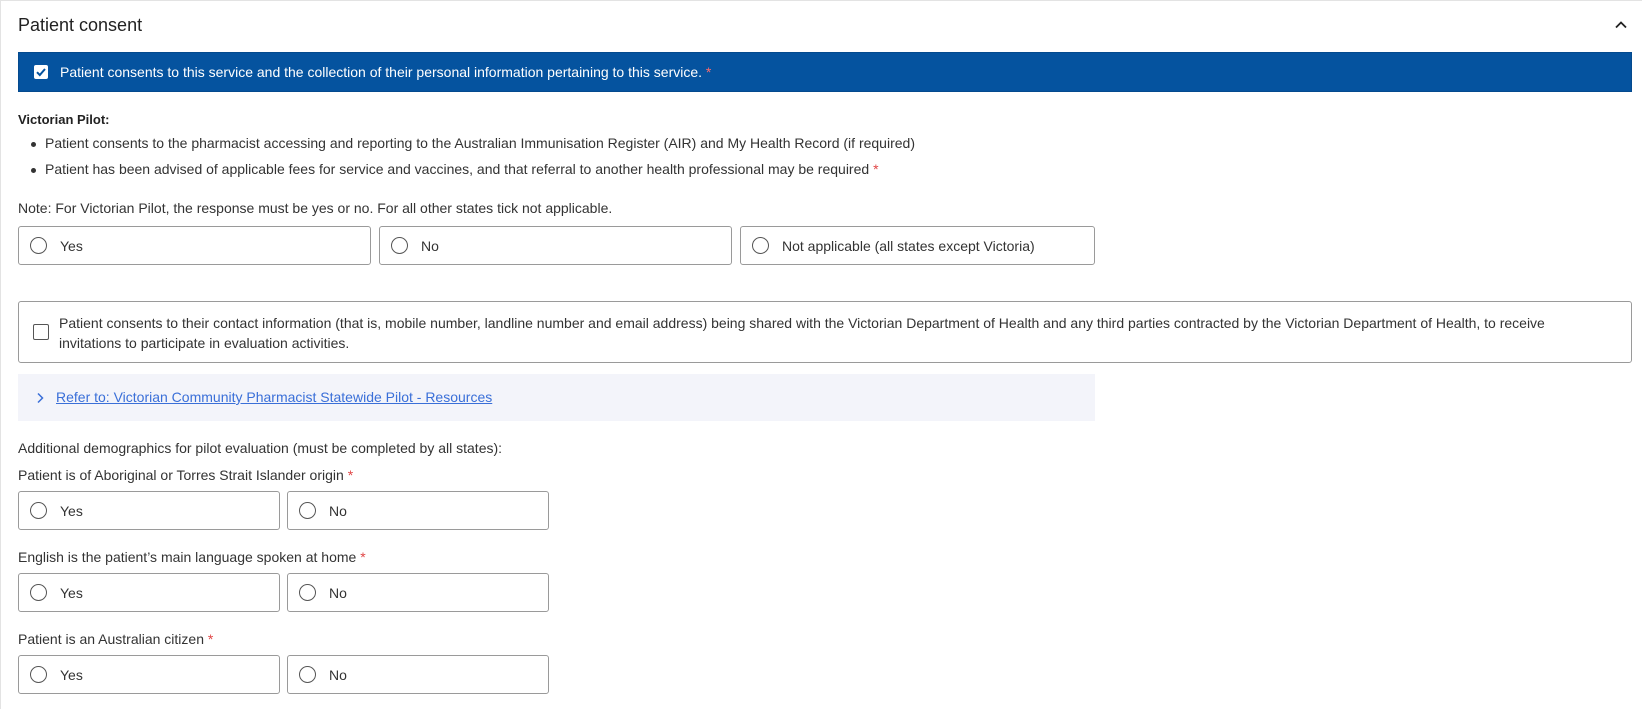  I want to click on chevron-right-icon, so click(40, 397).